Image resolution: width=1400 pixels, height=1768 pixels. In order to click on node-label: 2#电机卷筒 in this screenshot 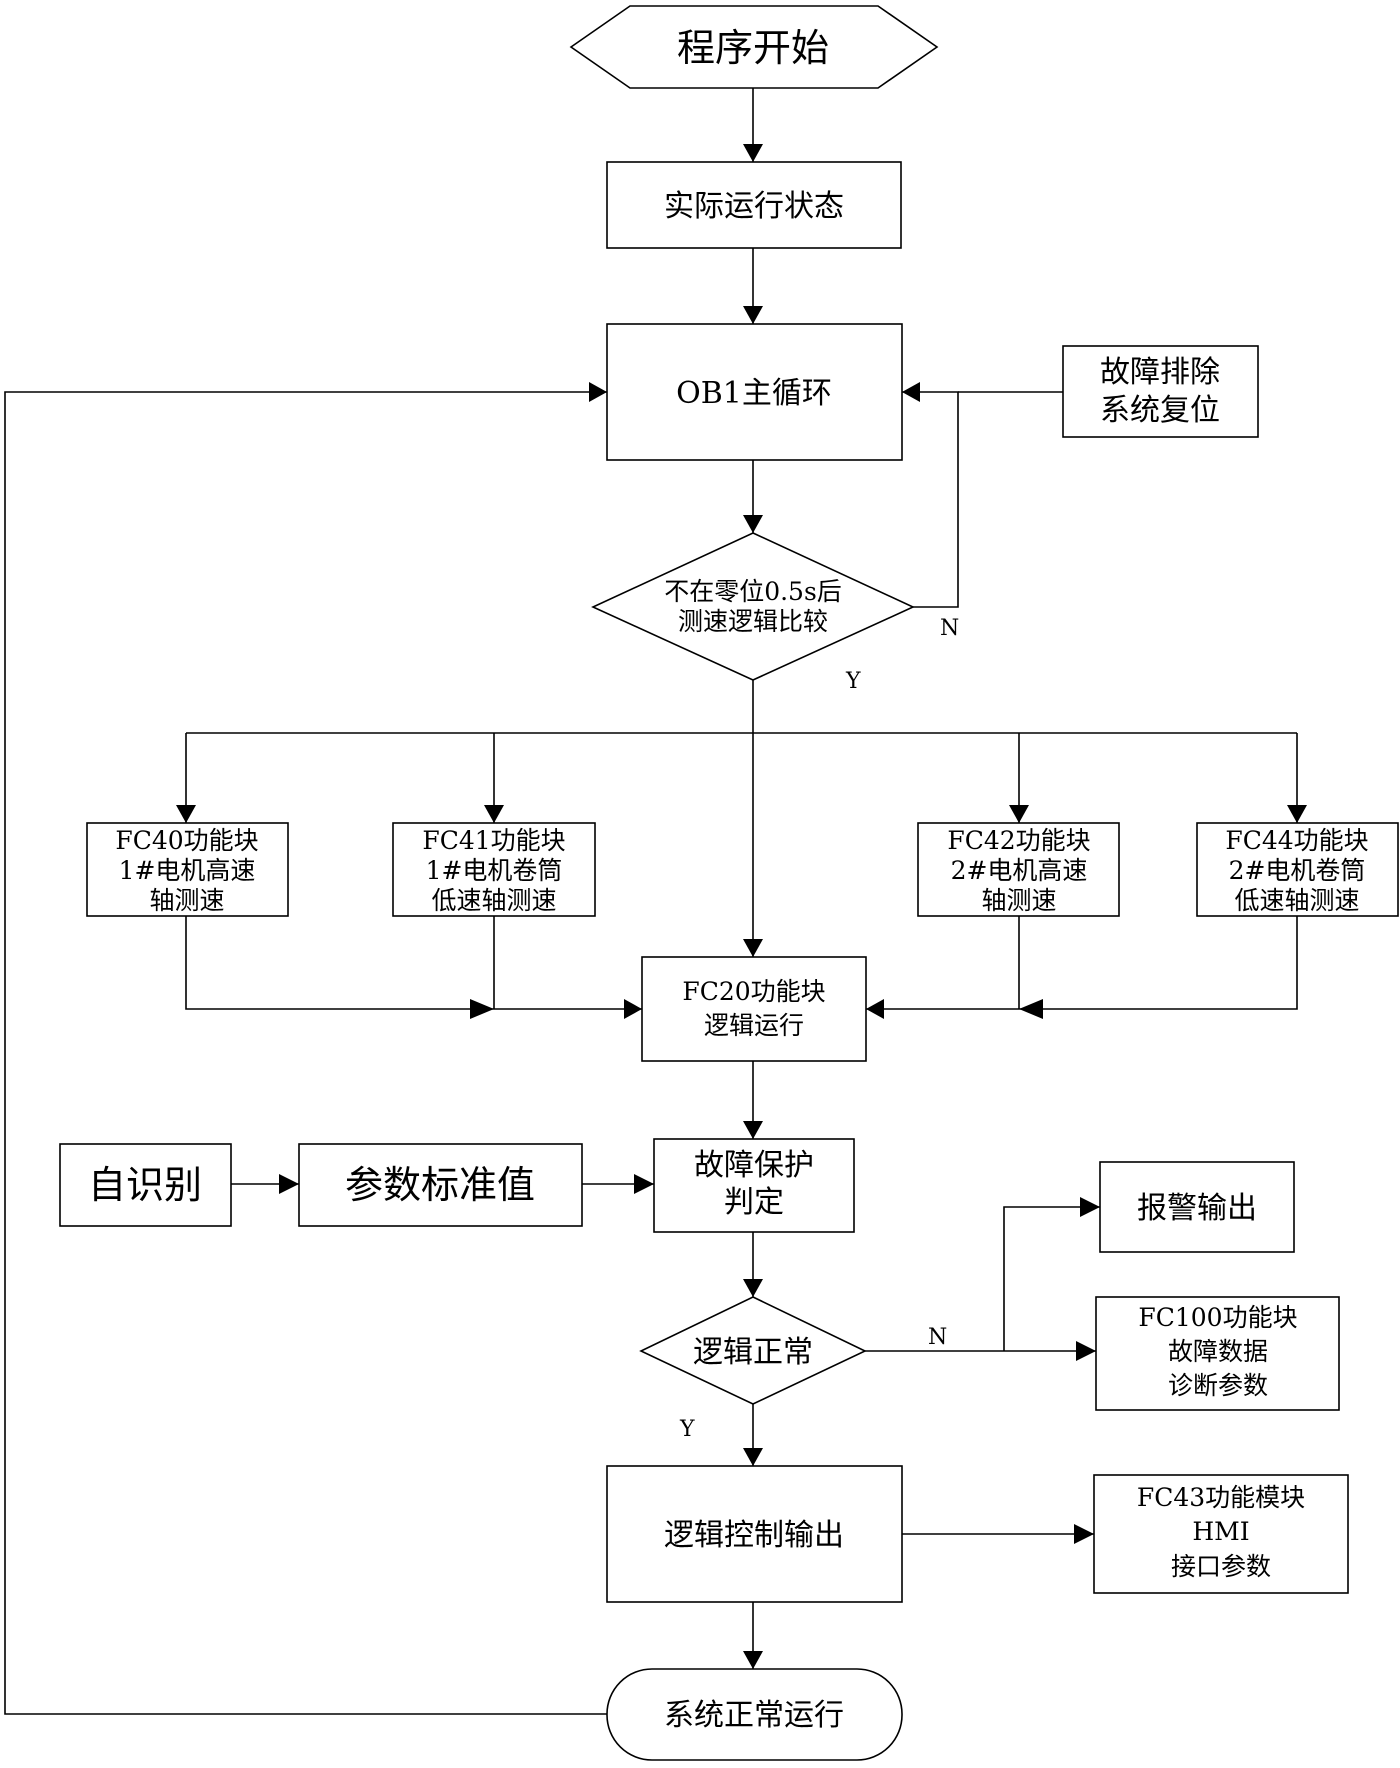, I will do `click(1297, 870)`.